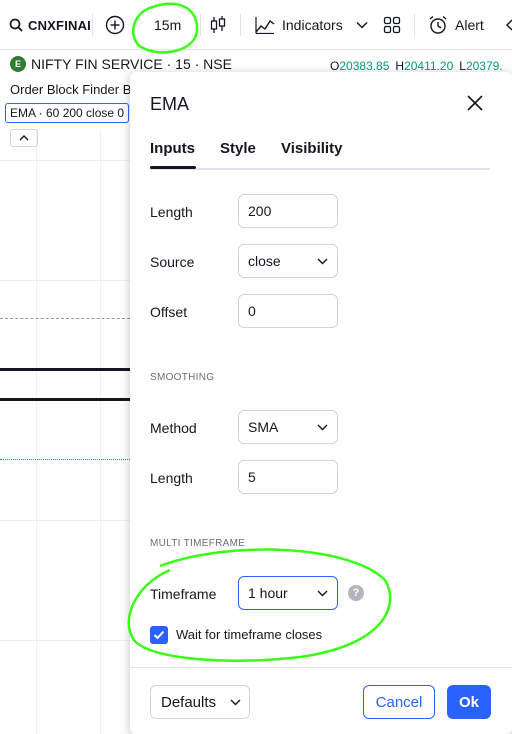 The height and width of the screenshot is (734, 512). I want to click on layout-grid-icon, so click(392, 25).